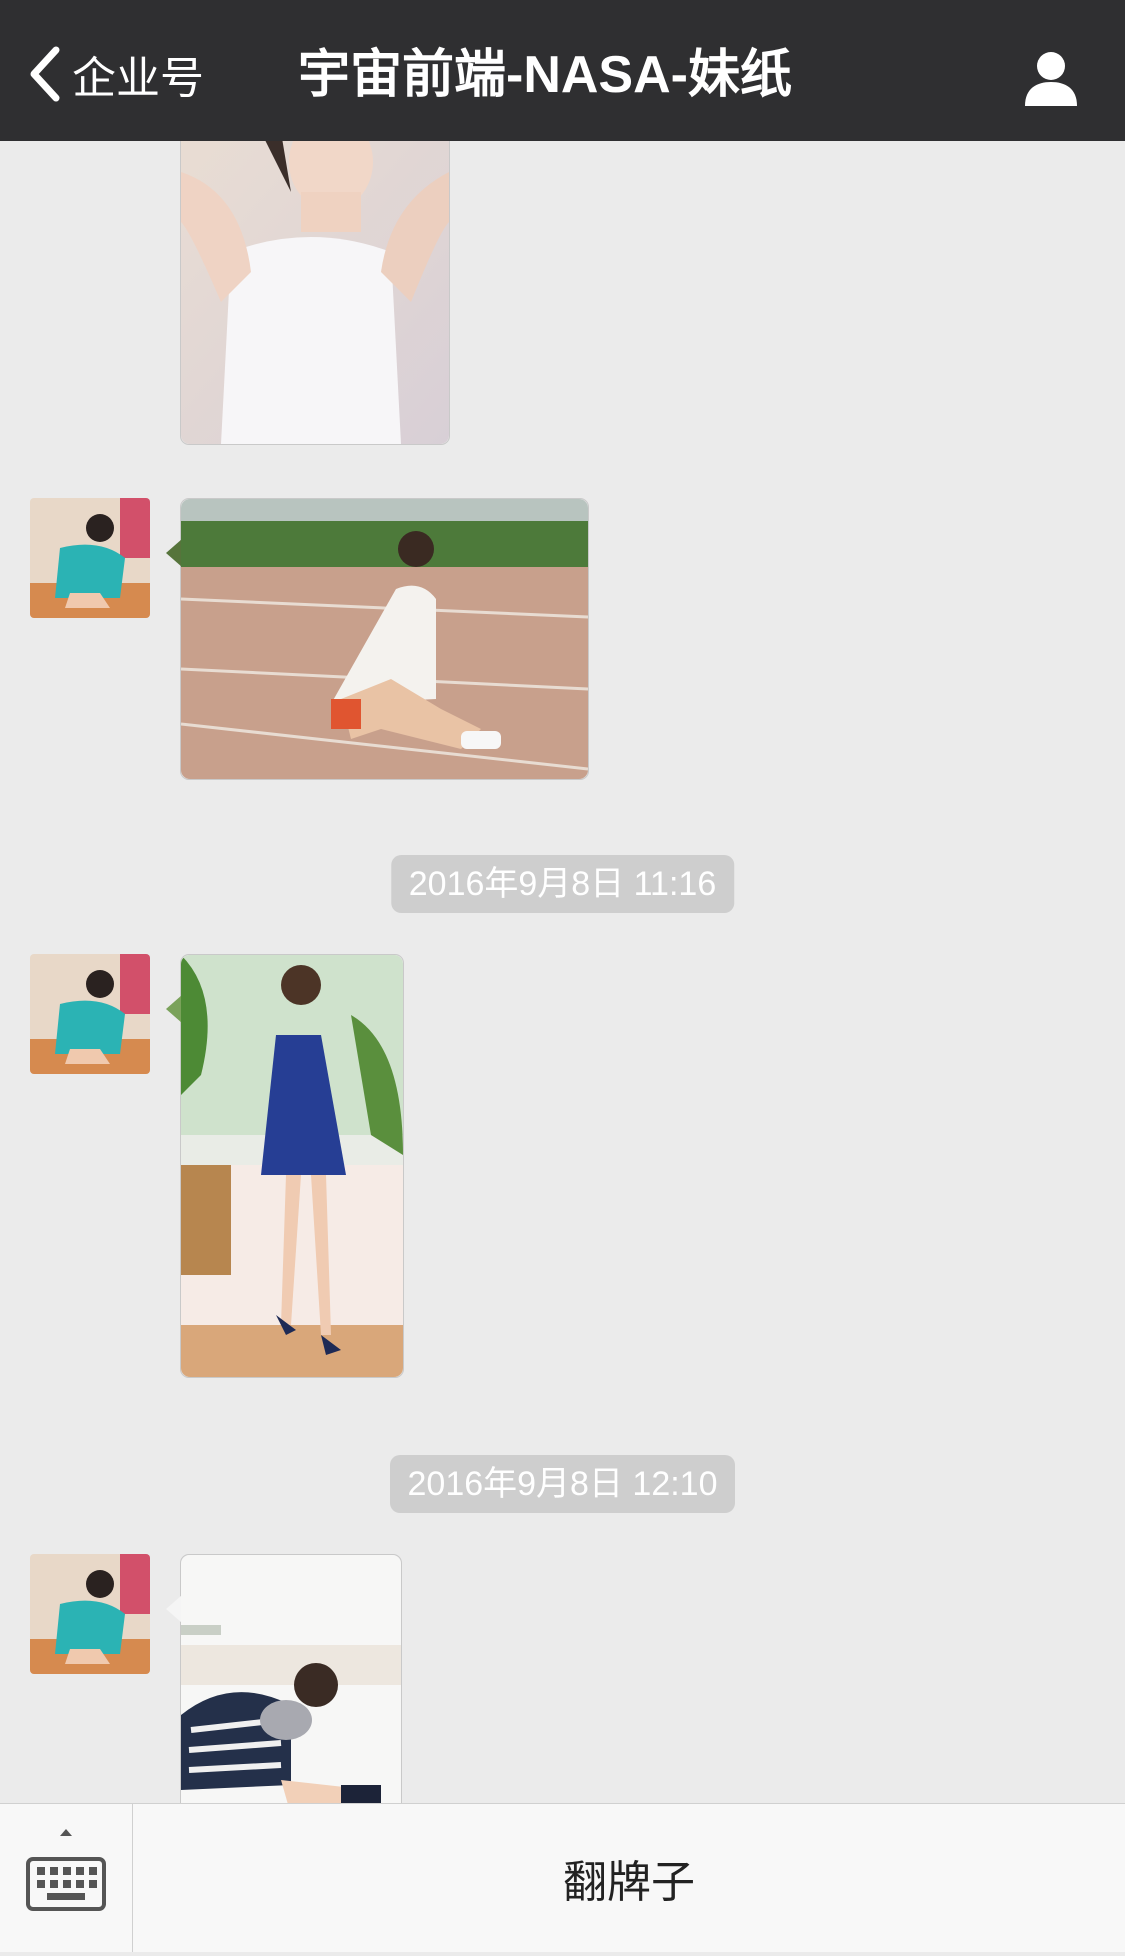 The image size is (1125, 1956). I want to click on timestamp: 2016年9月8日 12:10, so click(562, 1484).